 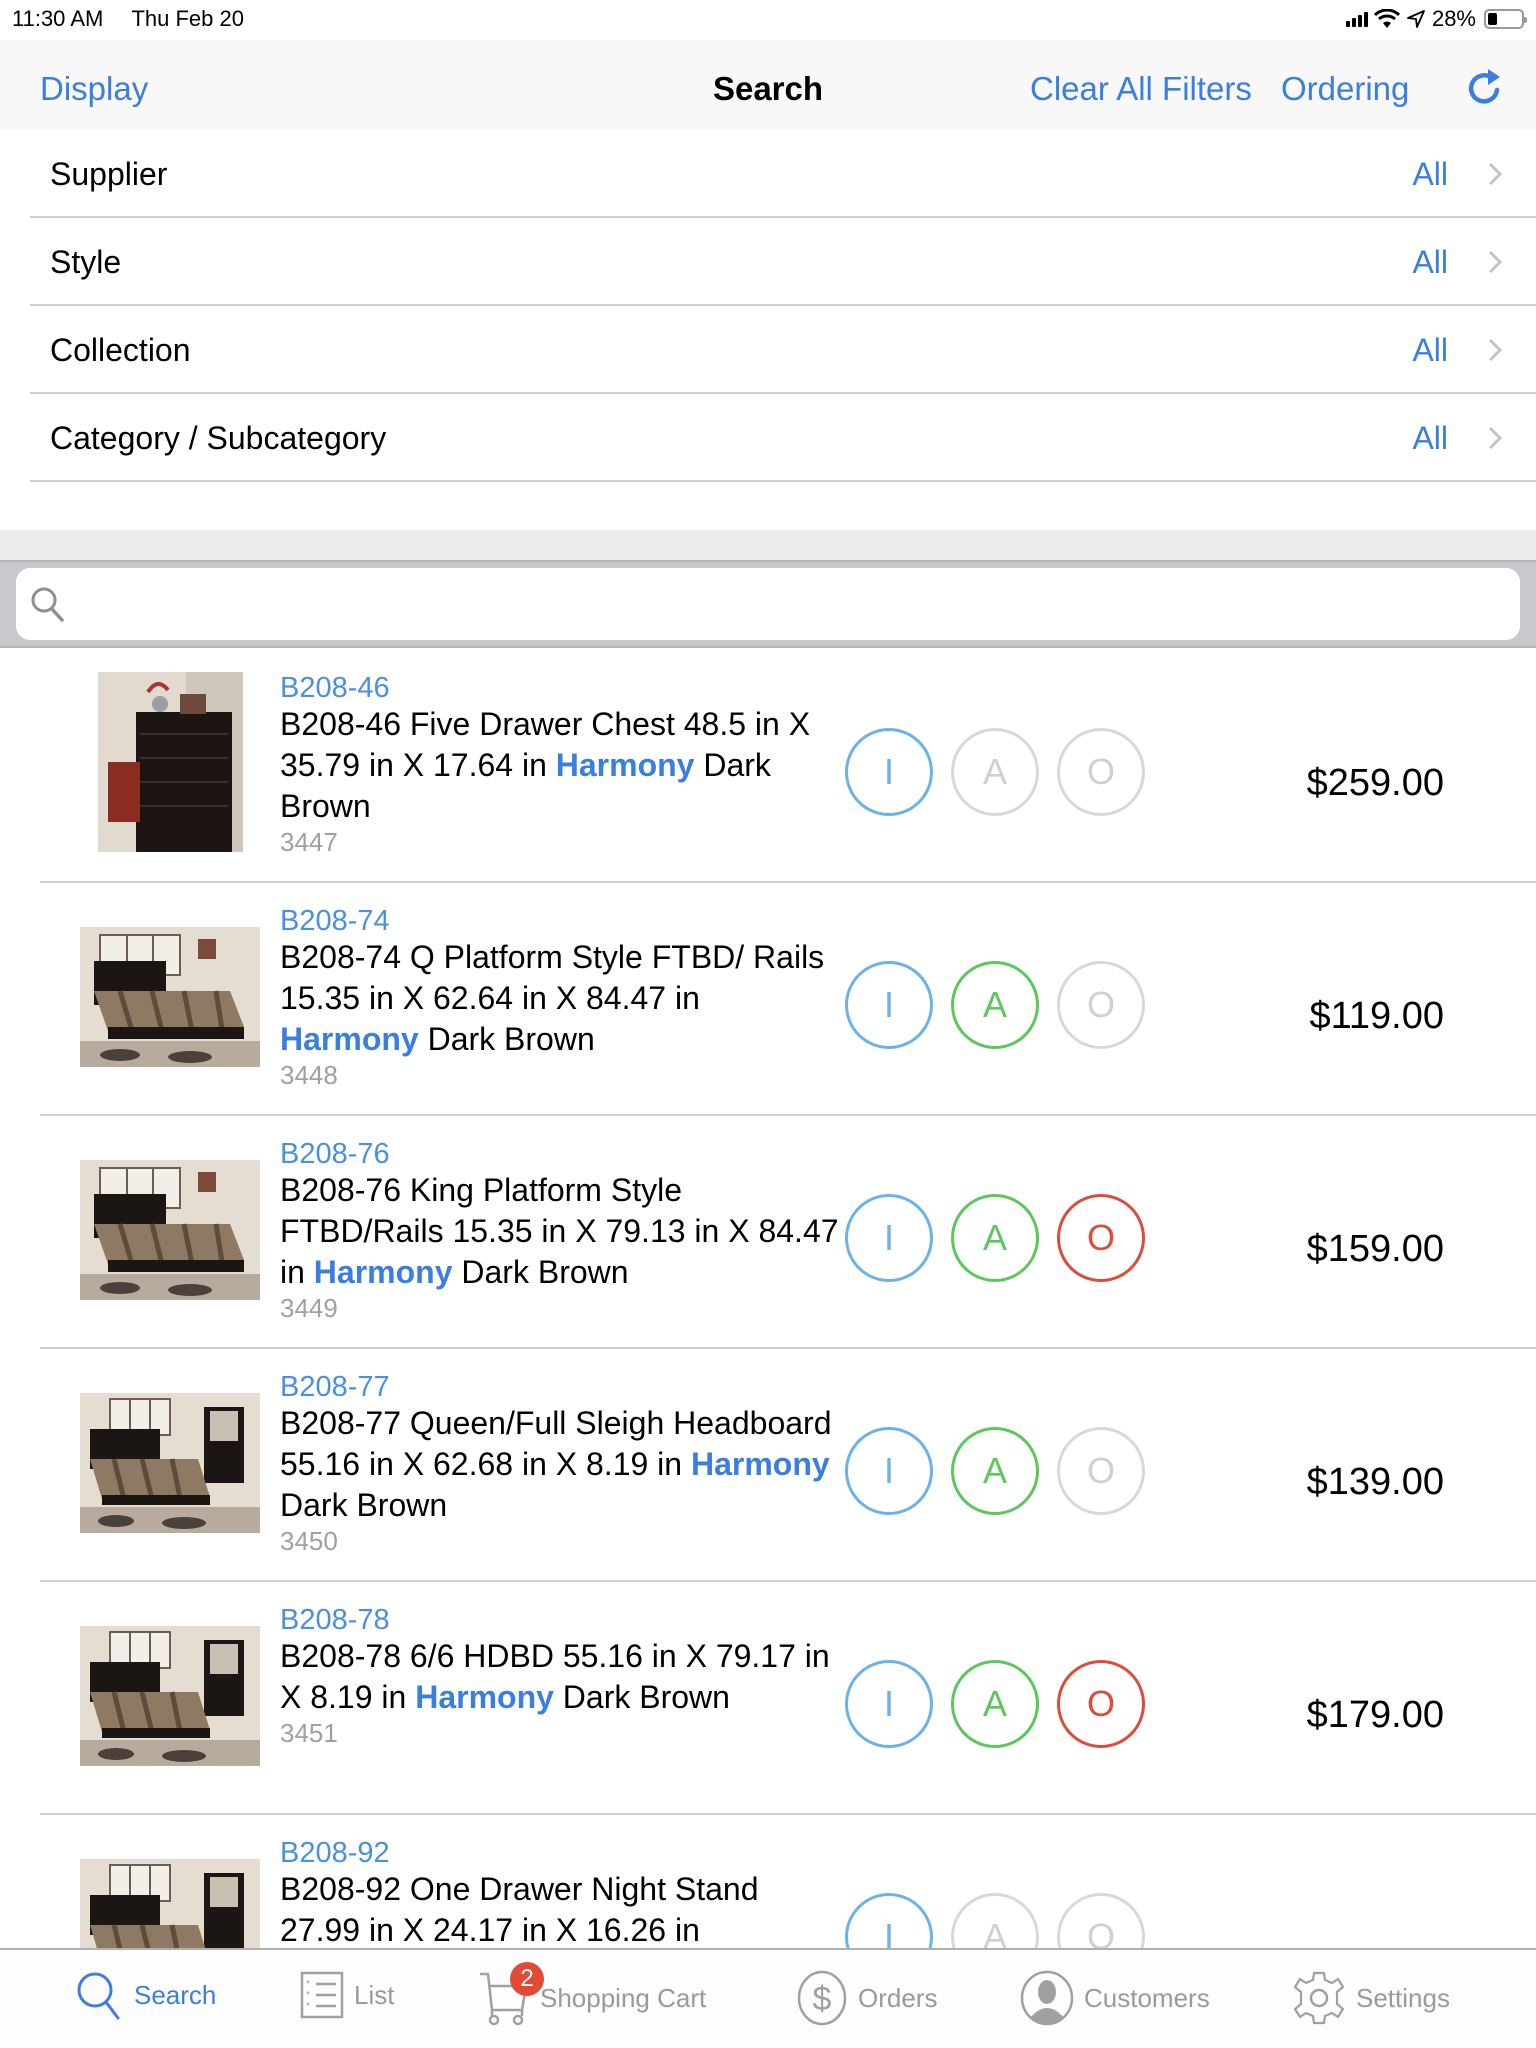 I want to click on tab-orders: $ Orders, so click(x=866, y=1998).